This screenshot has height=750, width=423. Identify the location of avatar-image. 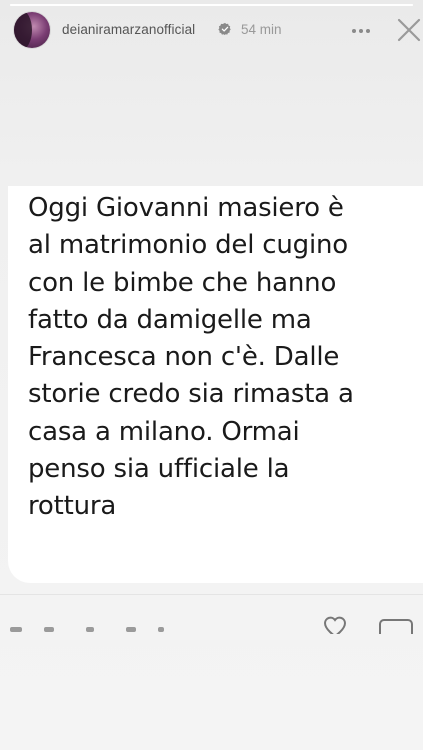
(23, 30).